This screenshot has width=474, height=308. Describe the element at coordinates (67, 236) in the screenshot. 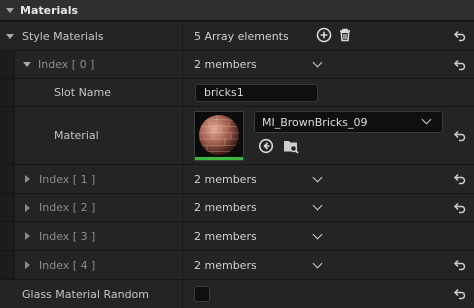

I see `index-3-label: Index [ 3 ]` at that location.